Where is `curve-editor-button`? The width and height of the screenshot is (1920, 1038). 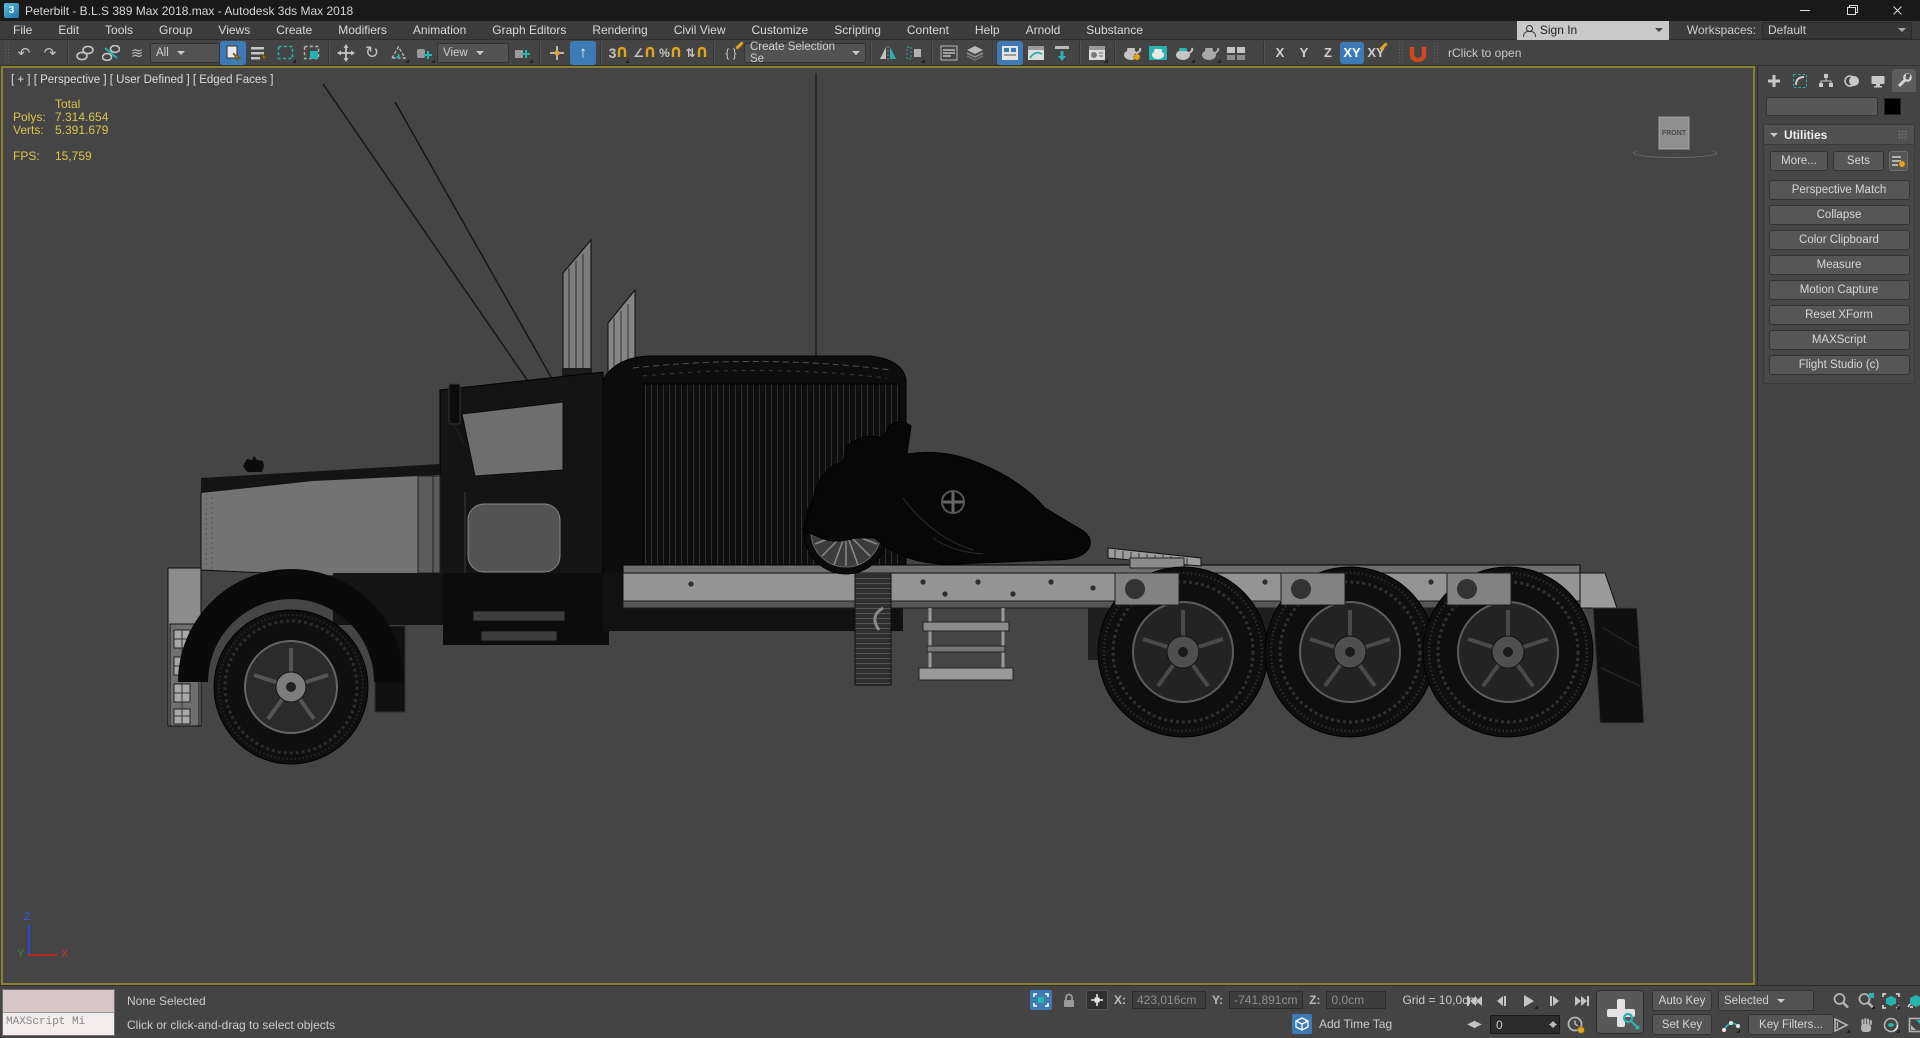 curve-editor-button is located at coordinates (1036, 53).